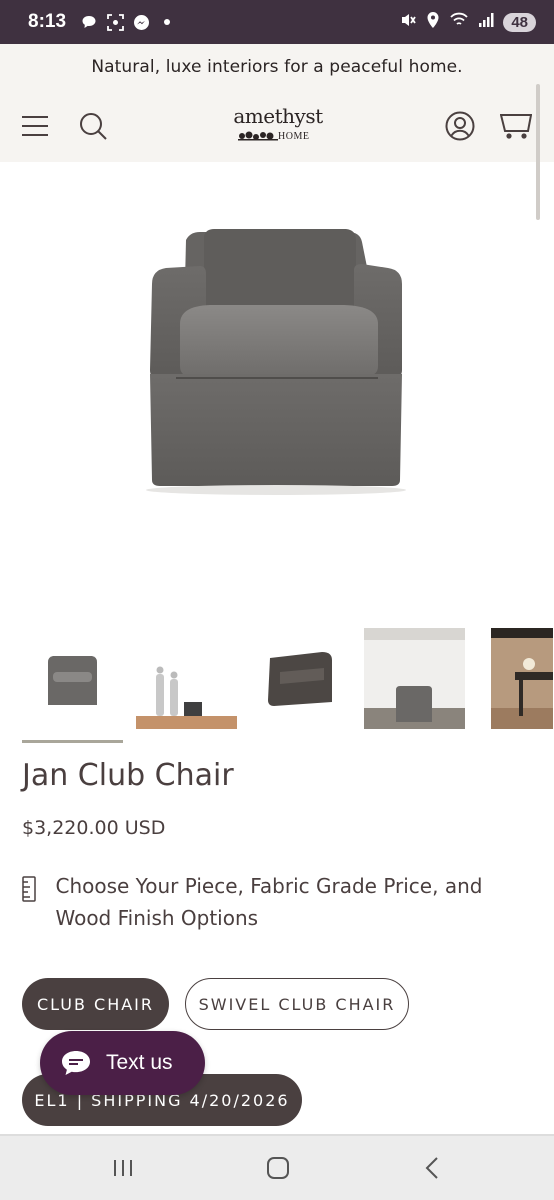 Image resolution: width=554 pixels, height=1200 pixels. I want to click on back-icon, so click(431, 1168).